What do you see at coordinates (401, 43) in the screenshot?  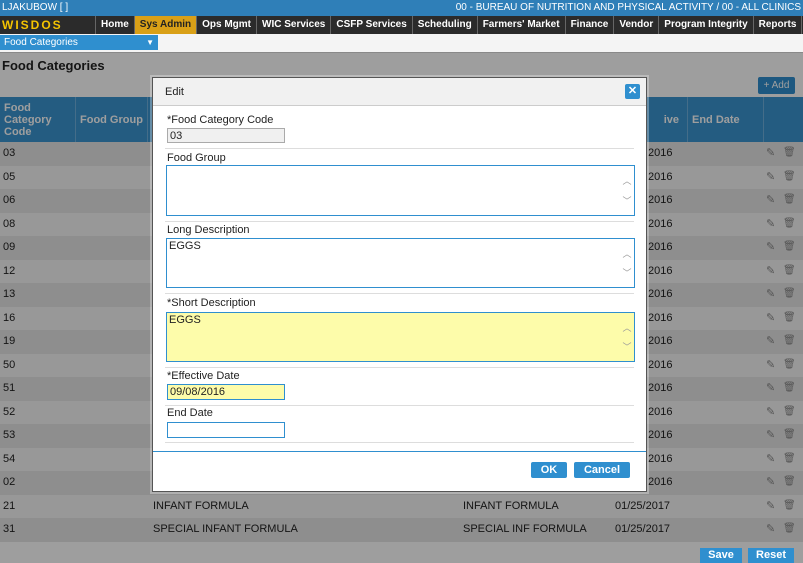 I see `sub-nav: Food Categories ▼` at bounding box center [401, 43].